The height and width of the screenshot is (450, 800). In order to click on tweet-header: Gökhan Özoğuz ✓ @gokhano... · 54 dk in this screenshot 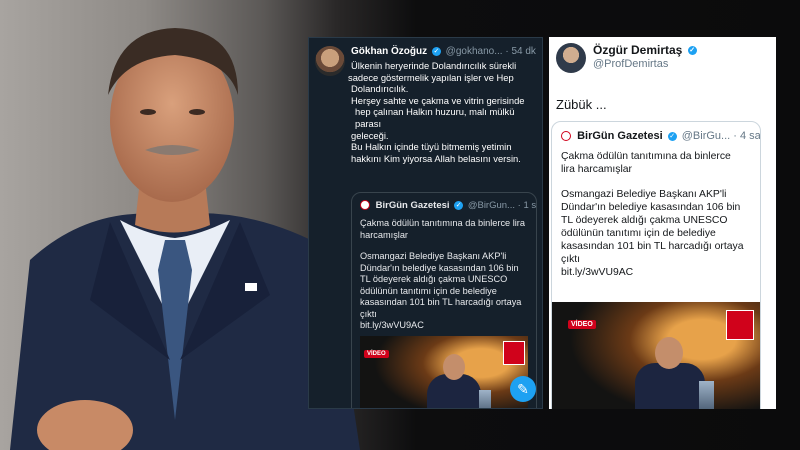, I will do `click(443, 51)`.